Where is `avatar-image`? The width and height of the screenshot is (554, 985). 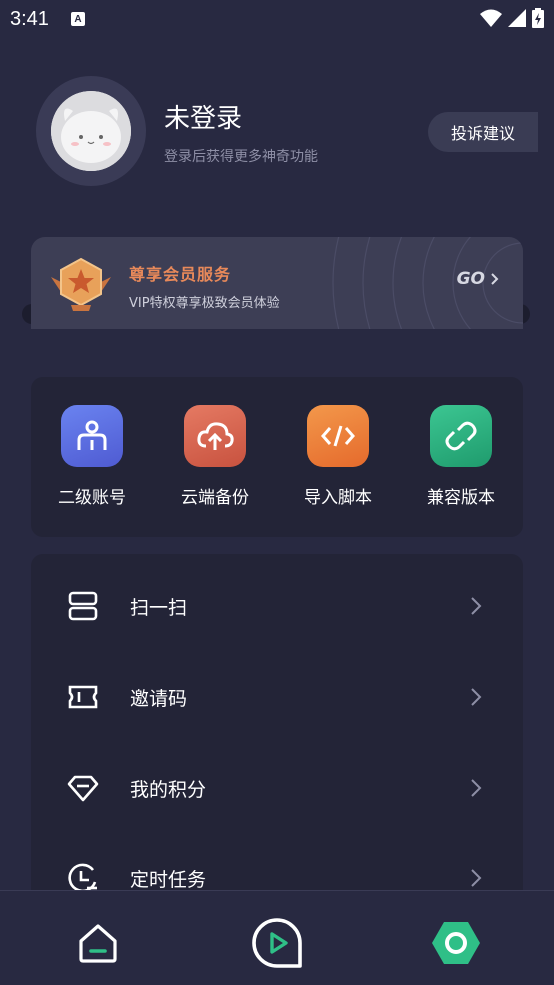
avatar-image is located at coordinates (91, 131).